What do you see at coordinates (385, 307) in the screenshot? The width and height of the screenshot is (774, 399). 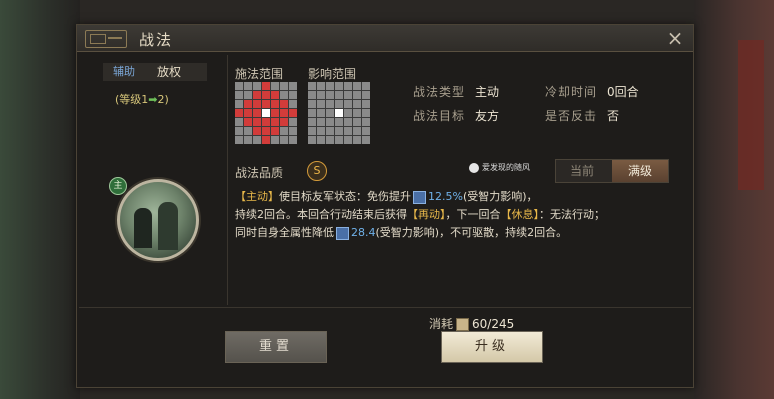 I see `footer-divider` at bounding box center [385, 307].